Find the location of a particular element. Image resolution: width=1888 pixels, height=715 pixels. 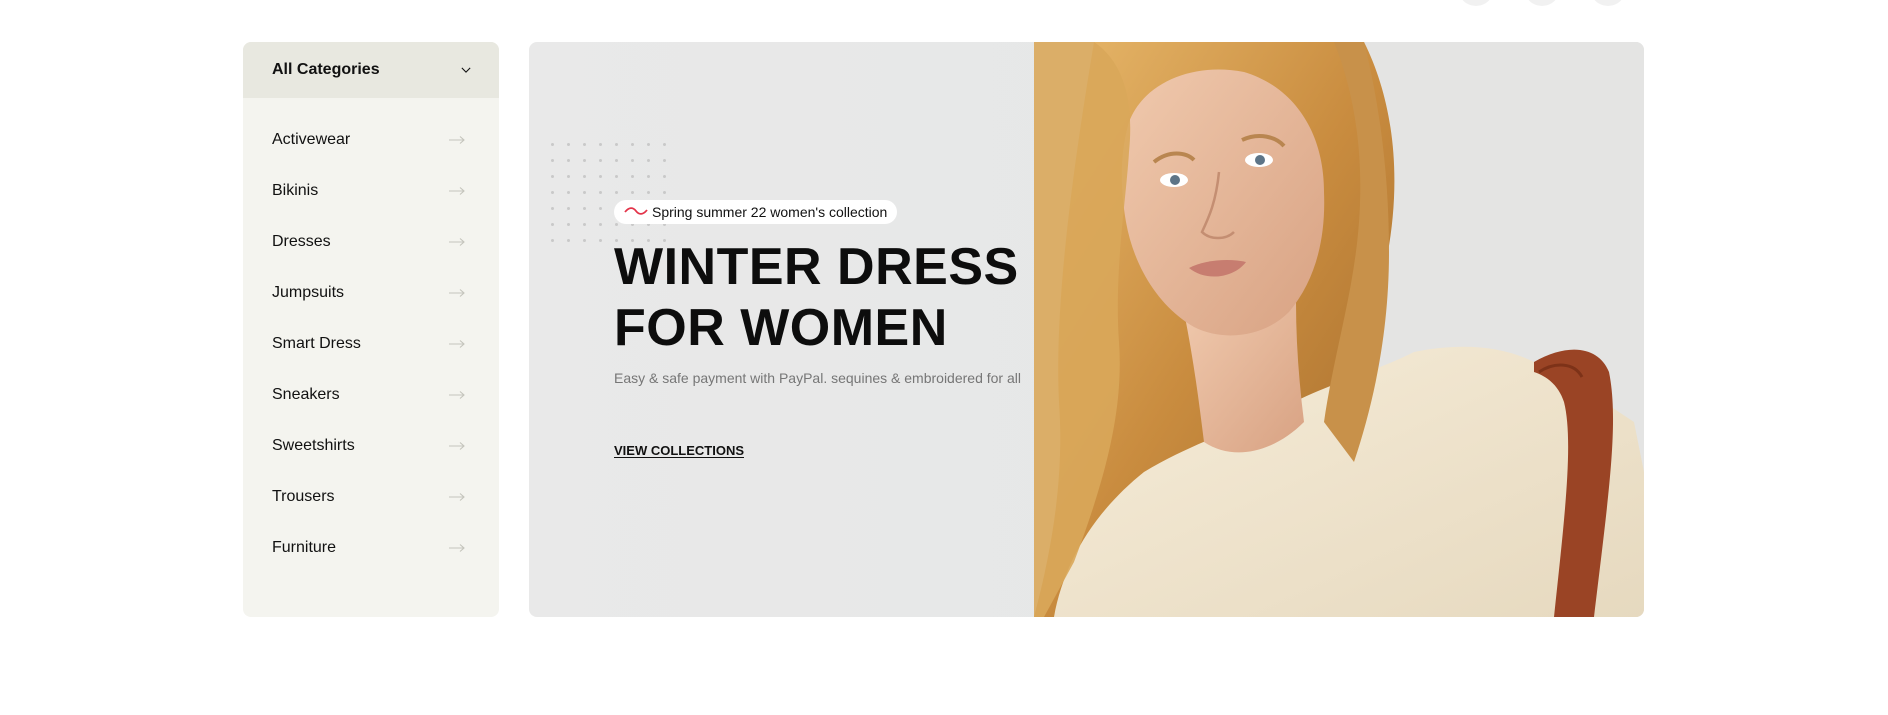

sidebar-item-label: Trousers is located at coordinates (303, 496).